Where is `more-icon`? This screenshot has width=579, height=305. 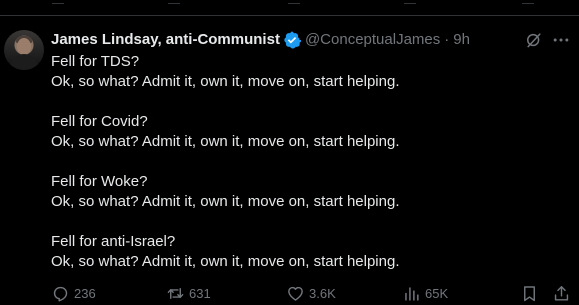
more-icon is located at coordinates (561, 40).